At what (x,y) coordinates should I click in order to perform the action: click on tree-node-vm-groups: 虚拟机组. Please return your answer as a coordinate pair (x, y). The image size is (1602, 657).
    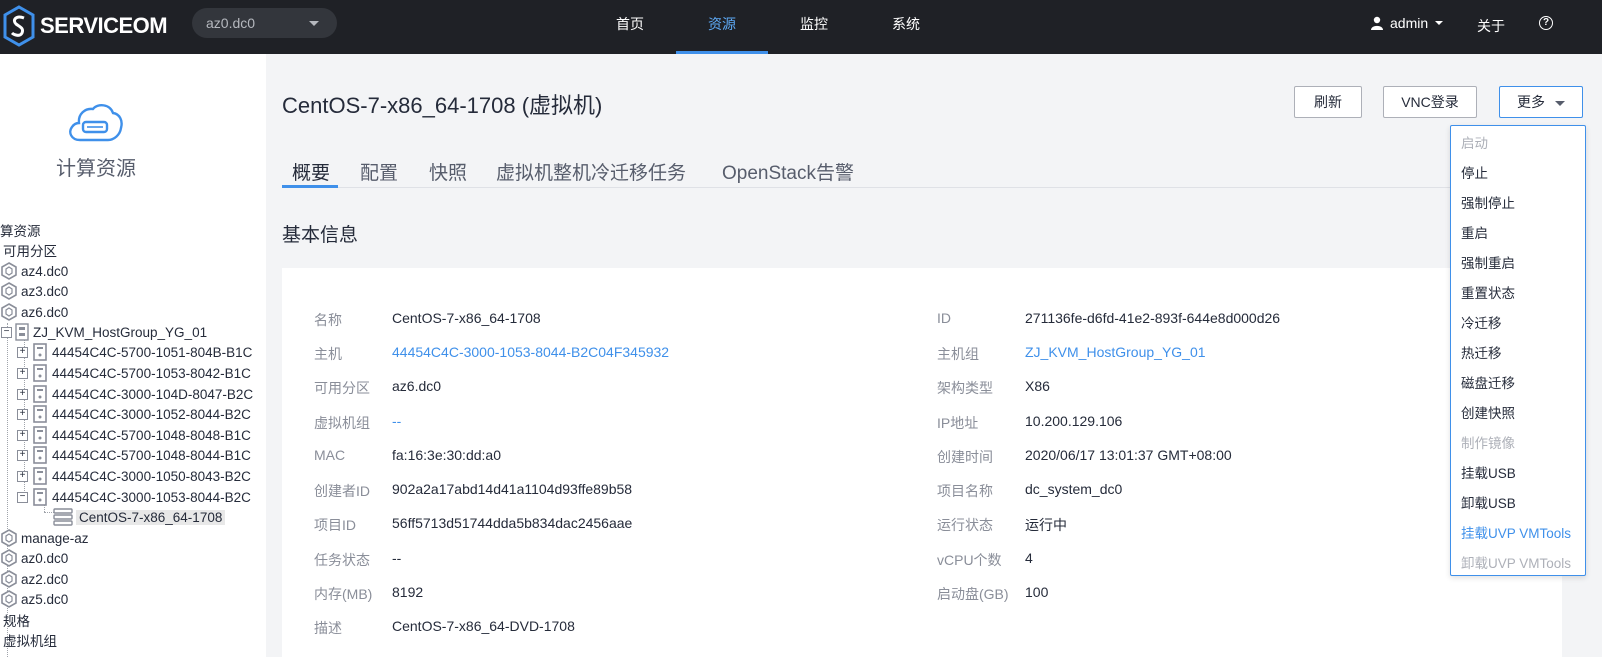
    Looking at the image, I should click on (28, 640).